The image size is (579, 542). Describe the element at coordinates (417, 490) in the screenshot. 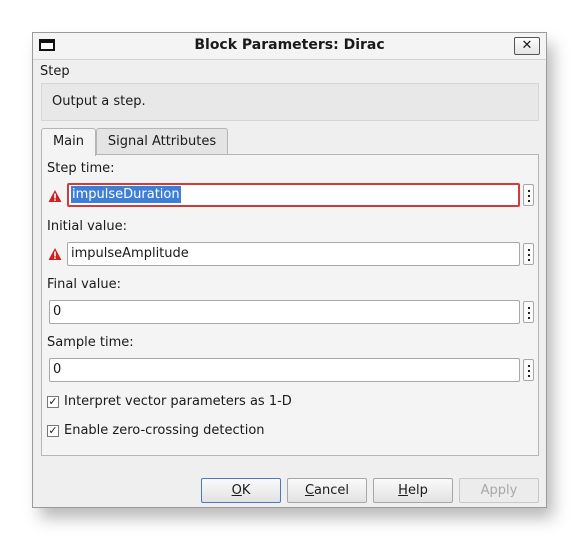

I see `help-label-rest: elp` at that location.